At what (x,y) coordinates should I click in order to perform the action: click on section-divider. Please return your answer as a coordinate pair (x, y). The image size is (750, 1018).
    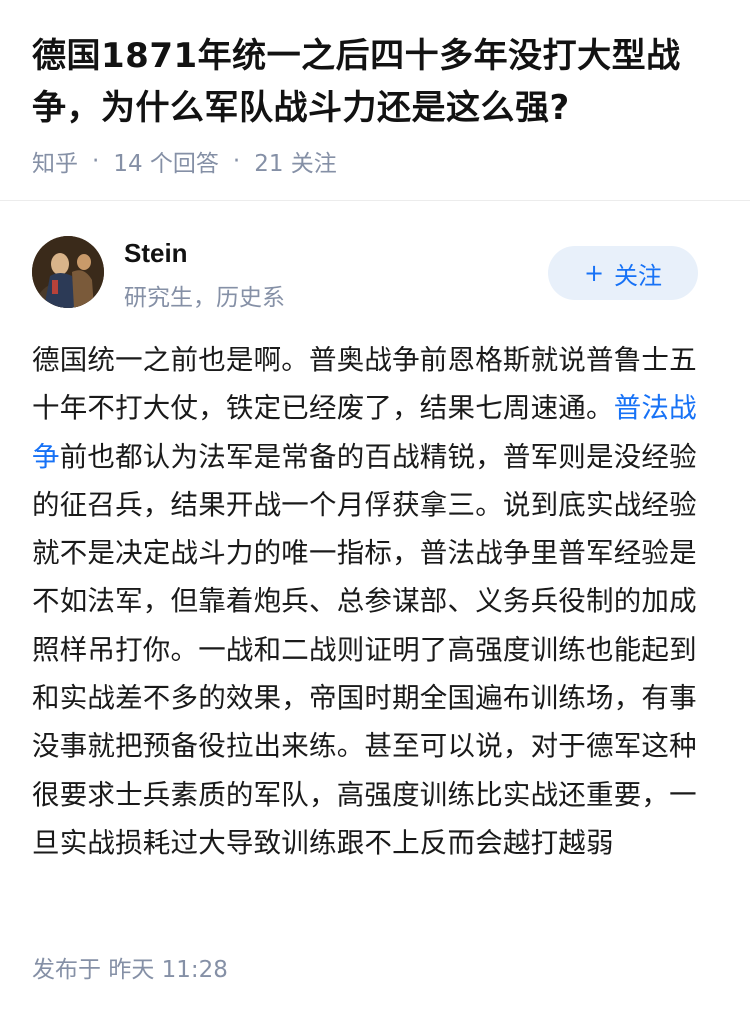
    Looking at the image, I should click on (375, 200).